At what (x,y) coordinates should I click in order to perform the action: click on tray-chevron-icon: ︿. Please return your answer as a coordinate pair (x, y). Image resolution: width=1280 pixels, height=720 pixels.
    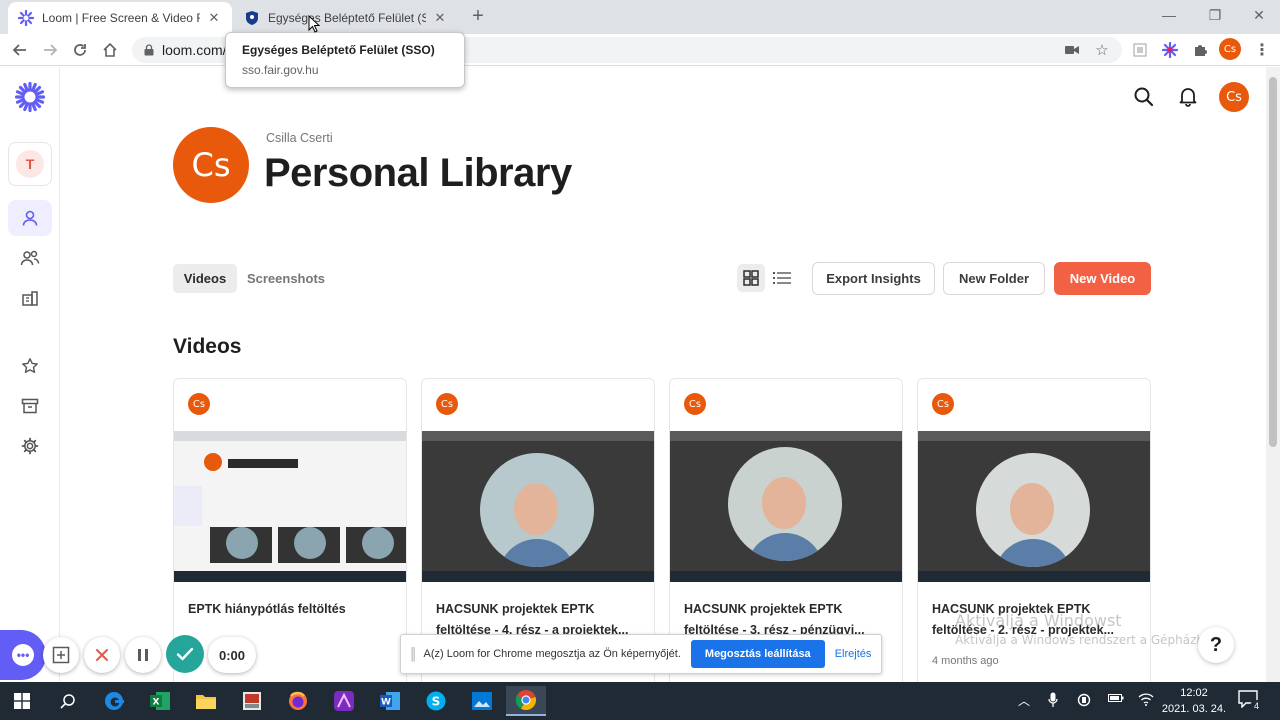
    Looking at the image, I should click on (1024, 700).